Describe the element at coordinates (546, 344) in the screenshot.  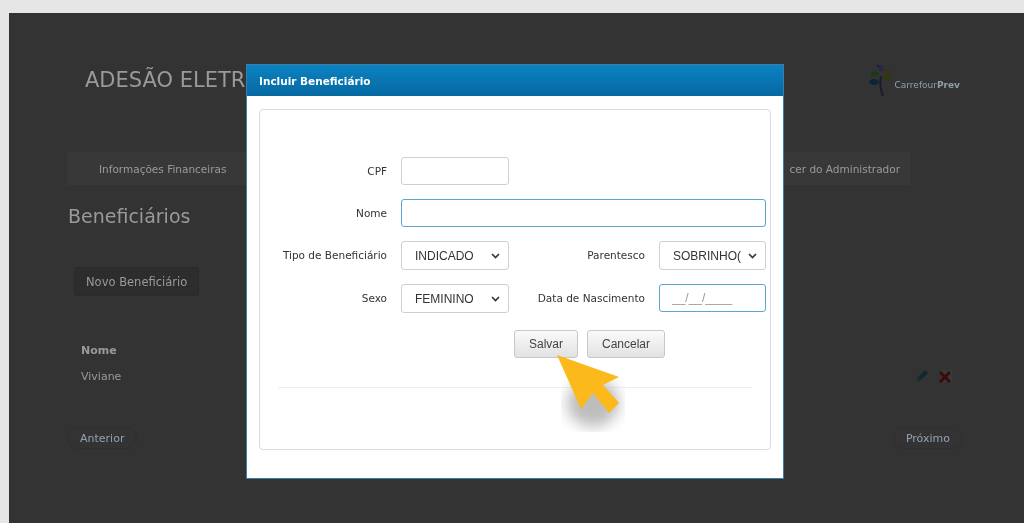
I see `save-button: Salvar` at that location.